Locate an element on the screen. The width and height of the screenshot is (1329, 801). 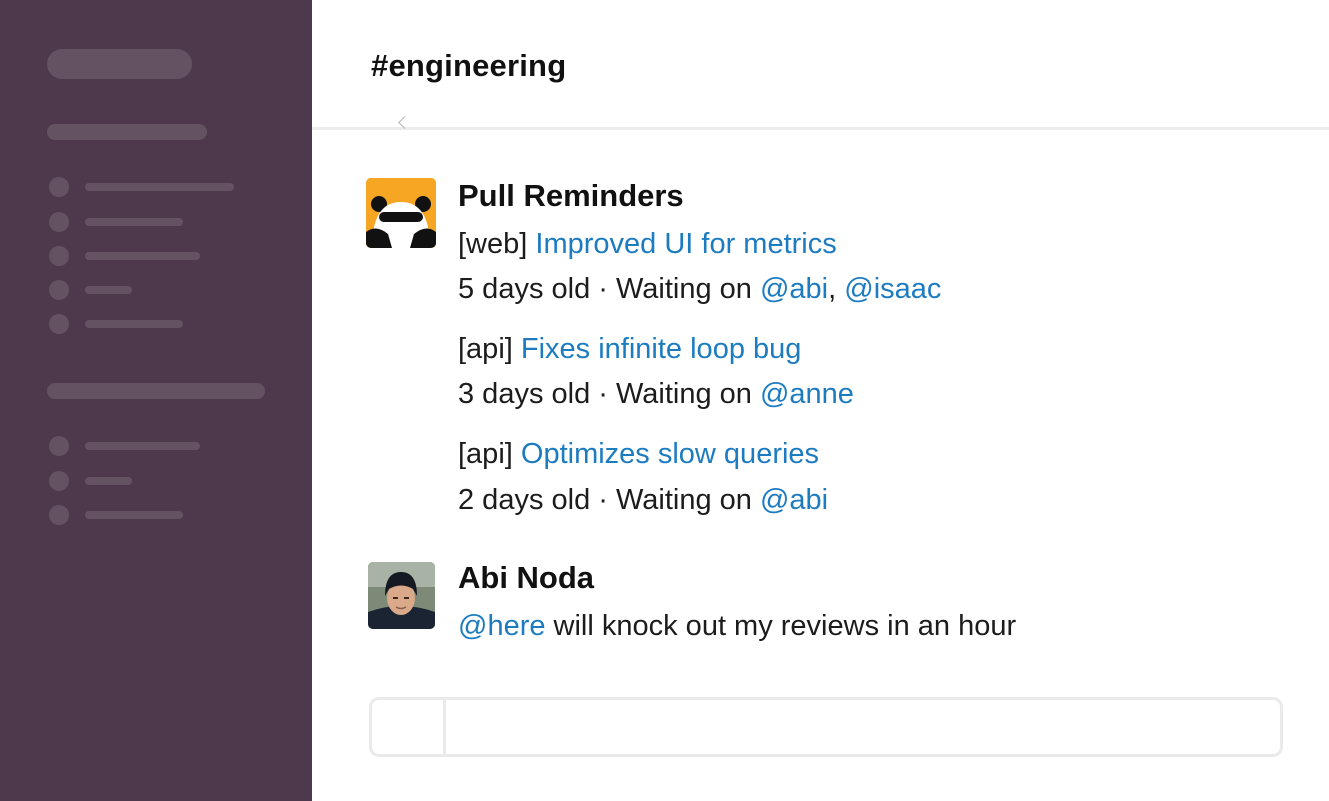
composer-divider is located at coordinates (444, 727).